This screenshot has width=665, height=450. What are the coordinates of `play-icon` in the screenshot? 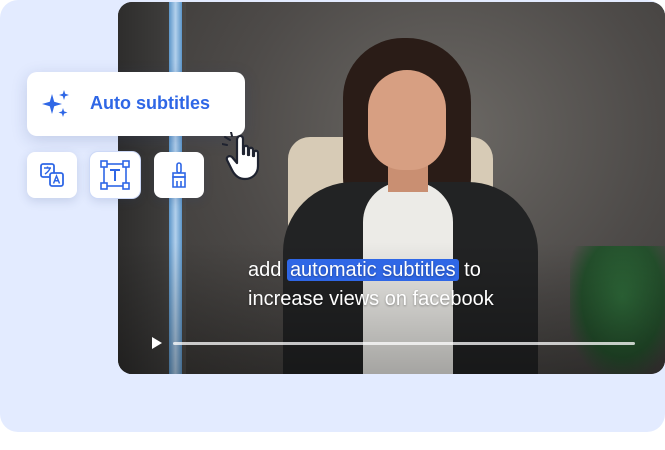 It's located at (157, 343).